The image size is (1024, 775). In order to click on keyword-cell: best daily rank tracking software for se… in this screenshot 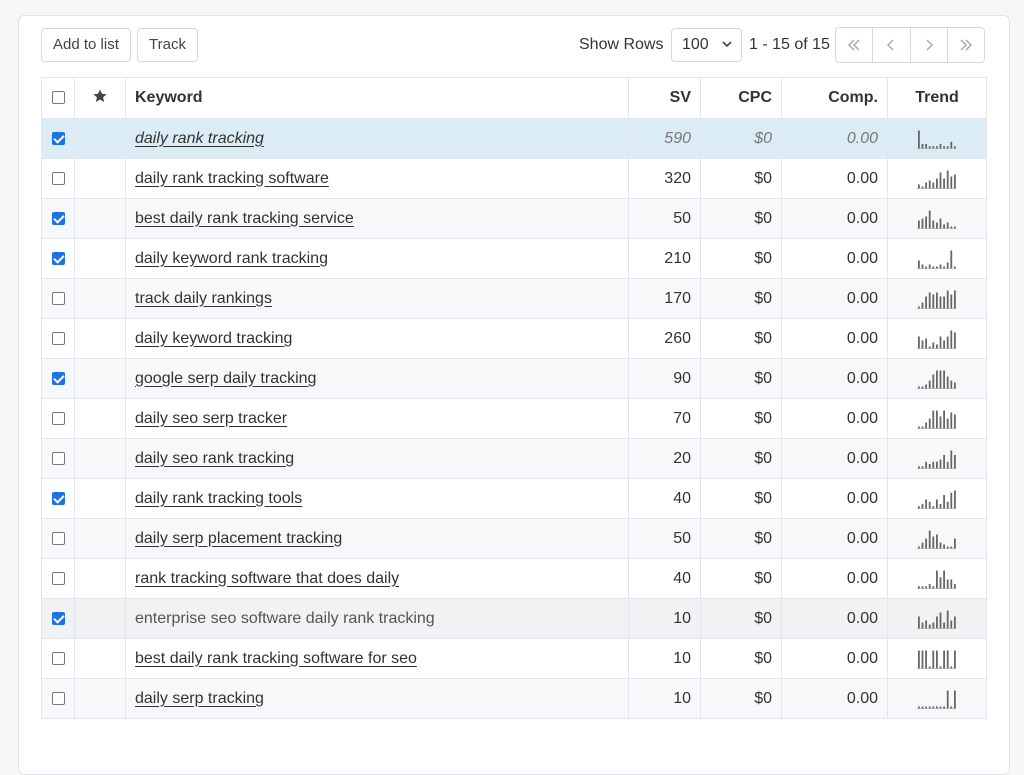, I will do `click(377, 658)`.